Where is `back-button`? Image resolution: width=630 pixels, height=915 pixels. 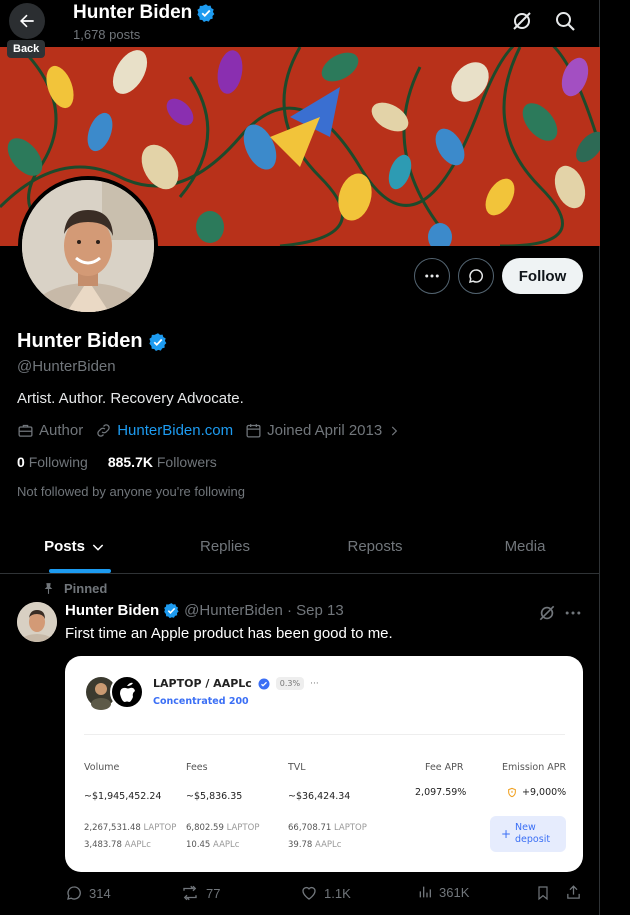
back-button is located at coordinates (27, 21).